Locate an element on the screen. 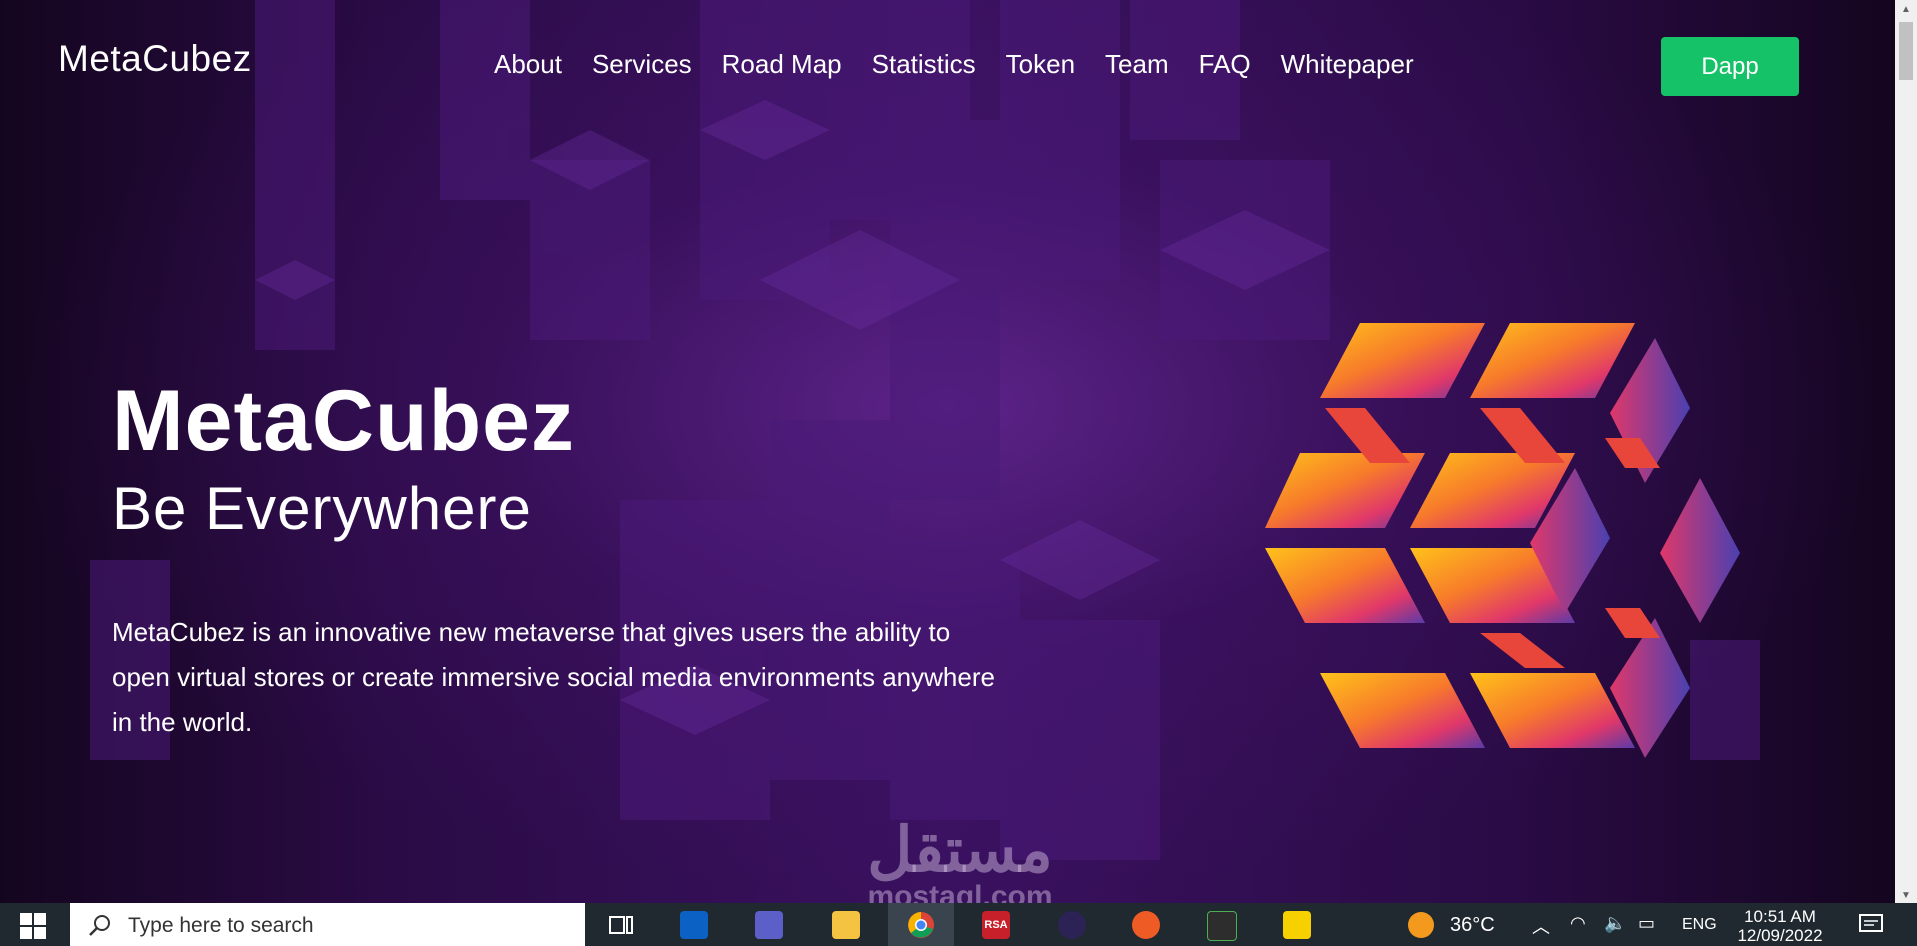 This screenshot has height=946, width=1917. sticky-notes-icon is located at coordinates (1297, 925).